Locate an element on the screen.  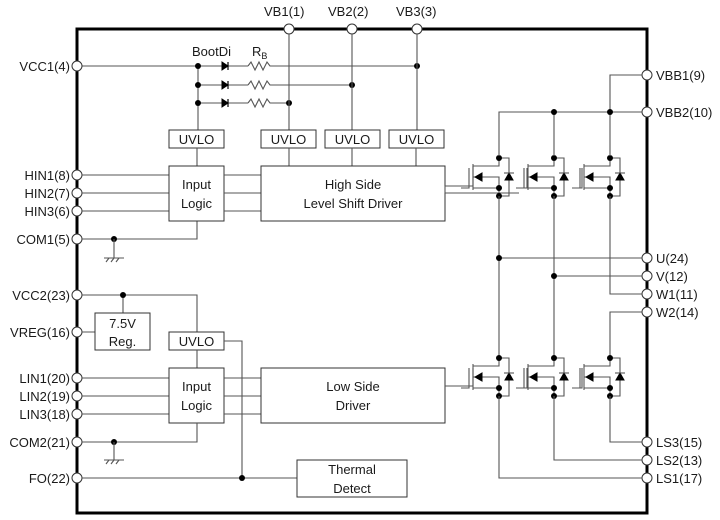
pin-label-hin2: HIN2(7) is located at coordinates (47, 193).